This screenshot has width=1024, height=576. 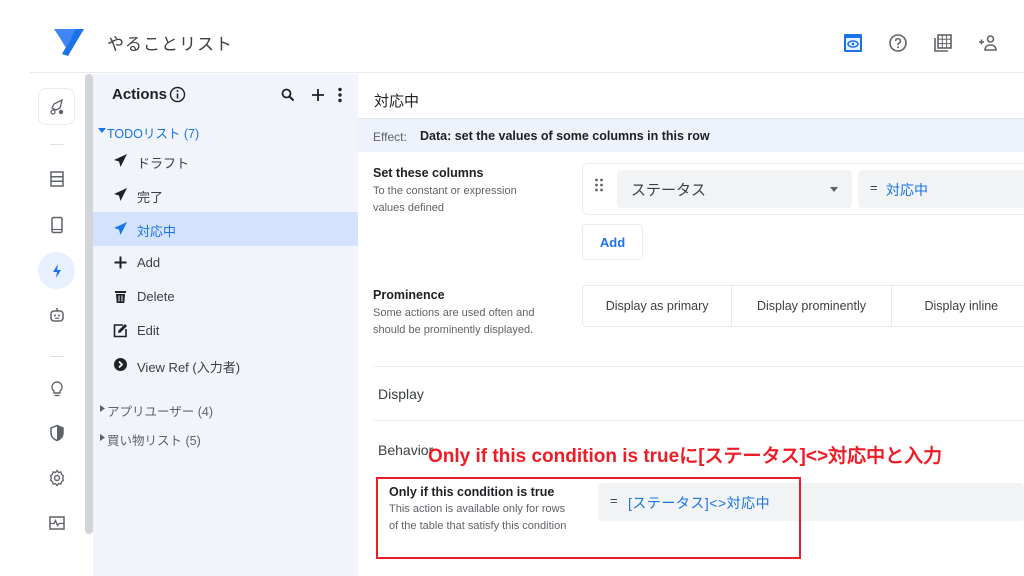 I want to click on settings-icon, so click(x=56, y=477).